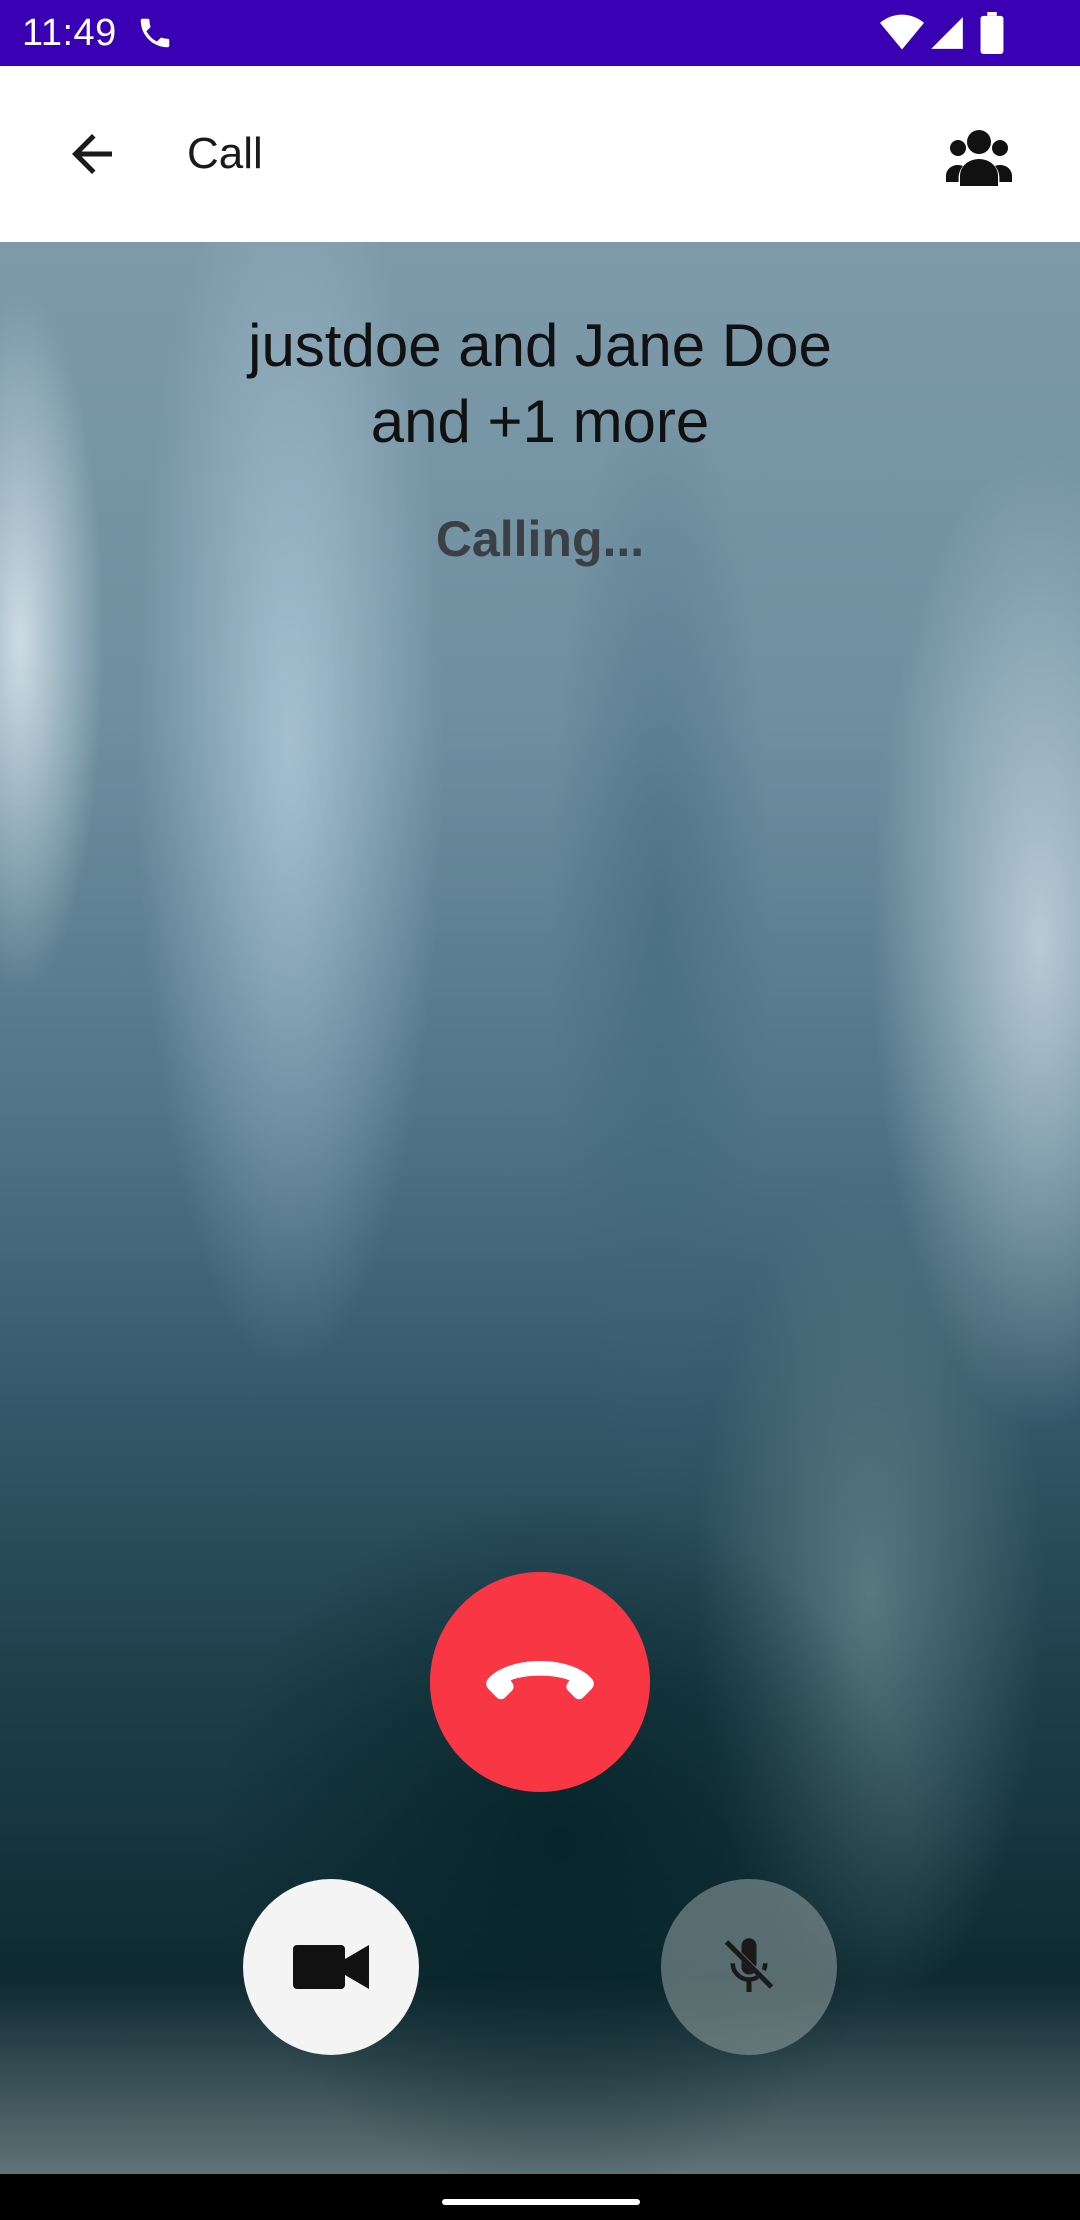  What do you see at coordinates (225, 153) in the screenshot?
I see `page-title: Call` at bounding box center [225, 153].